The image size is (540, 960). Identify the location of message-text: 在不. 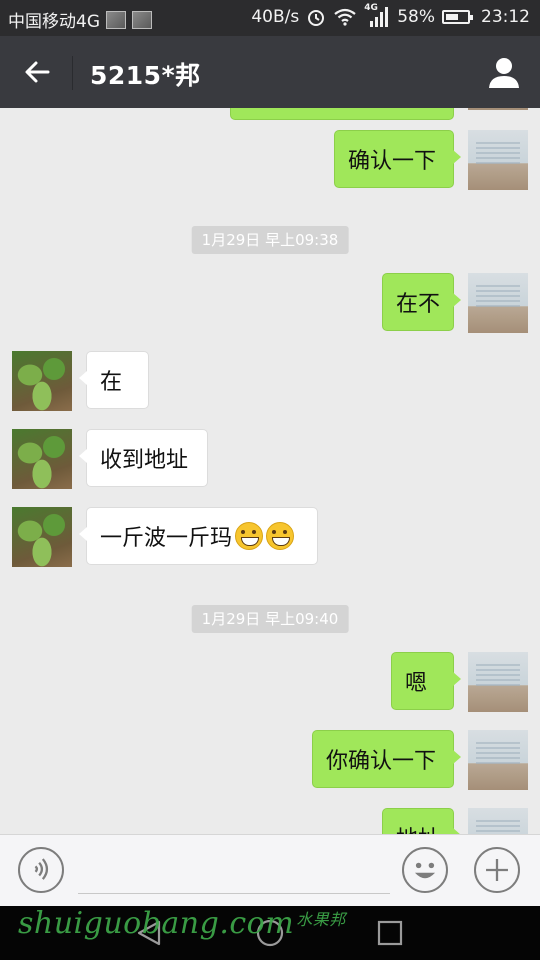
(418, 304).